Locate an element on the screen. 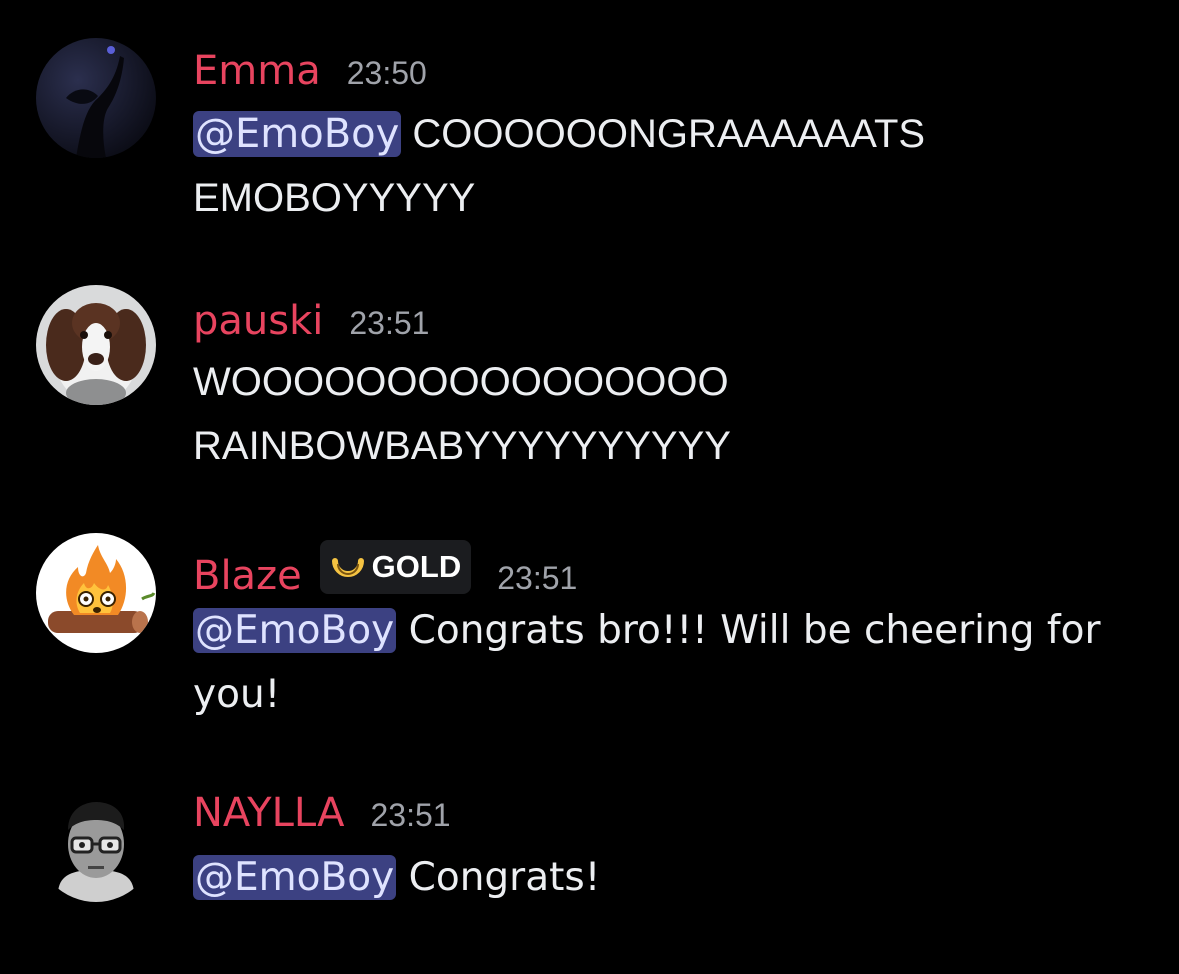 The height and width of the screenshot is (974, 1179). avatar-image-glasses-person is located at coordinates (96, 842).